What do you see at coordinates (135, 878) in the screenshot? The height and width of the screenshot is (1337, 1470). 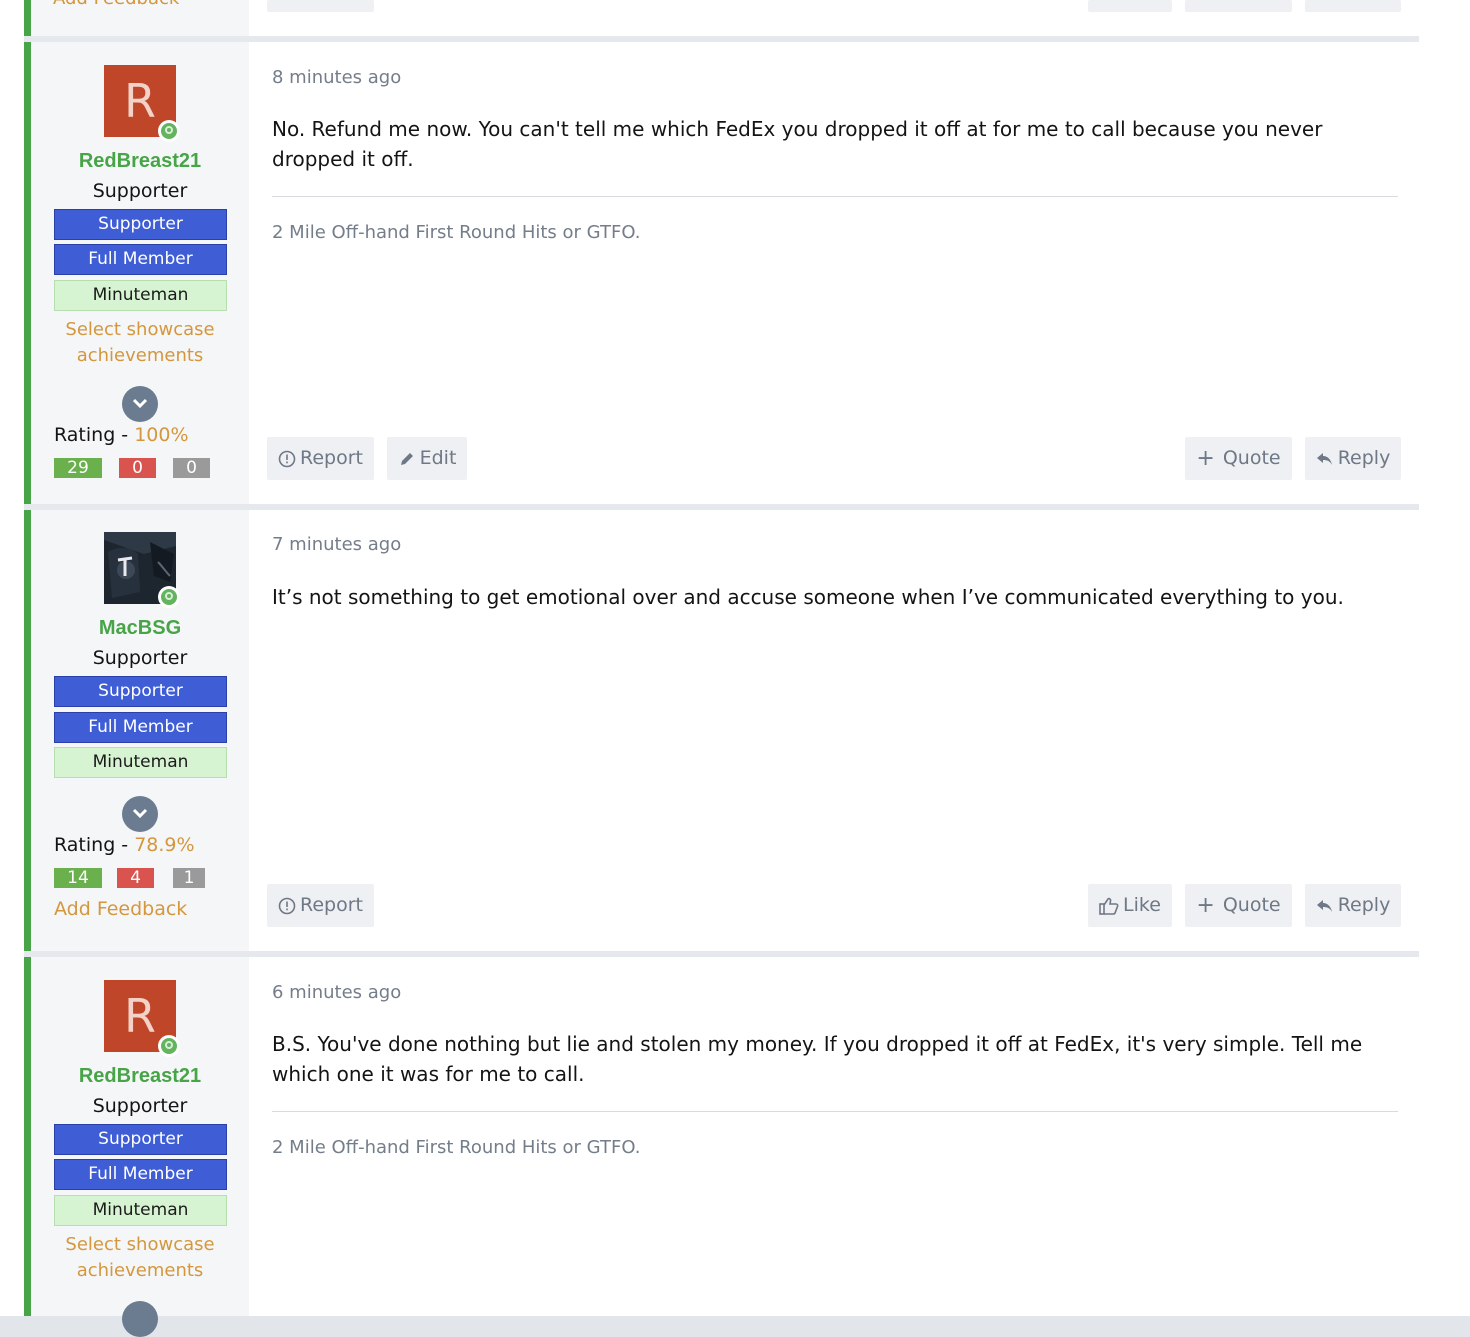 I see `negative-count: 4` at bounding box center [135, 878].